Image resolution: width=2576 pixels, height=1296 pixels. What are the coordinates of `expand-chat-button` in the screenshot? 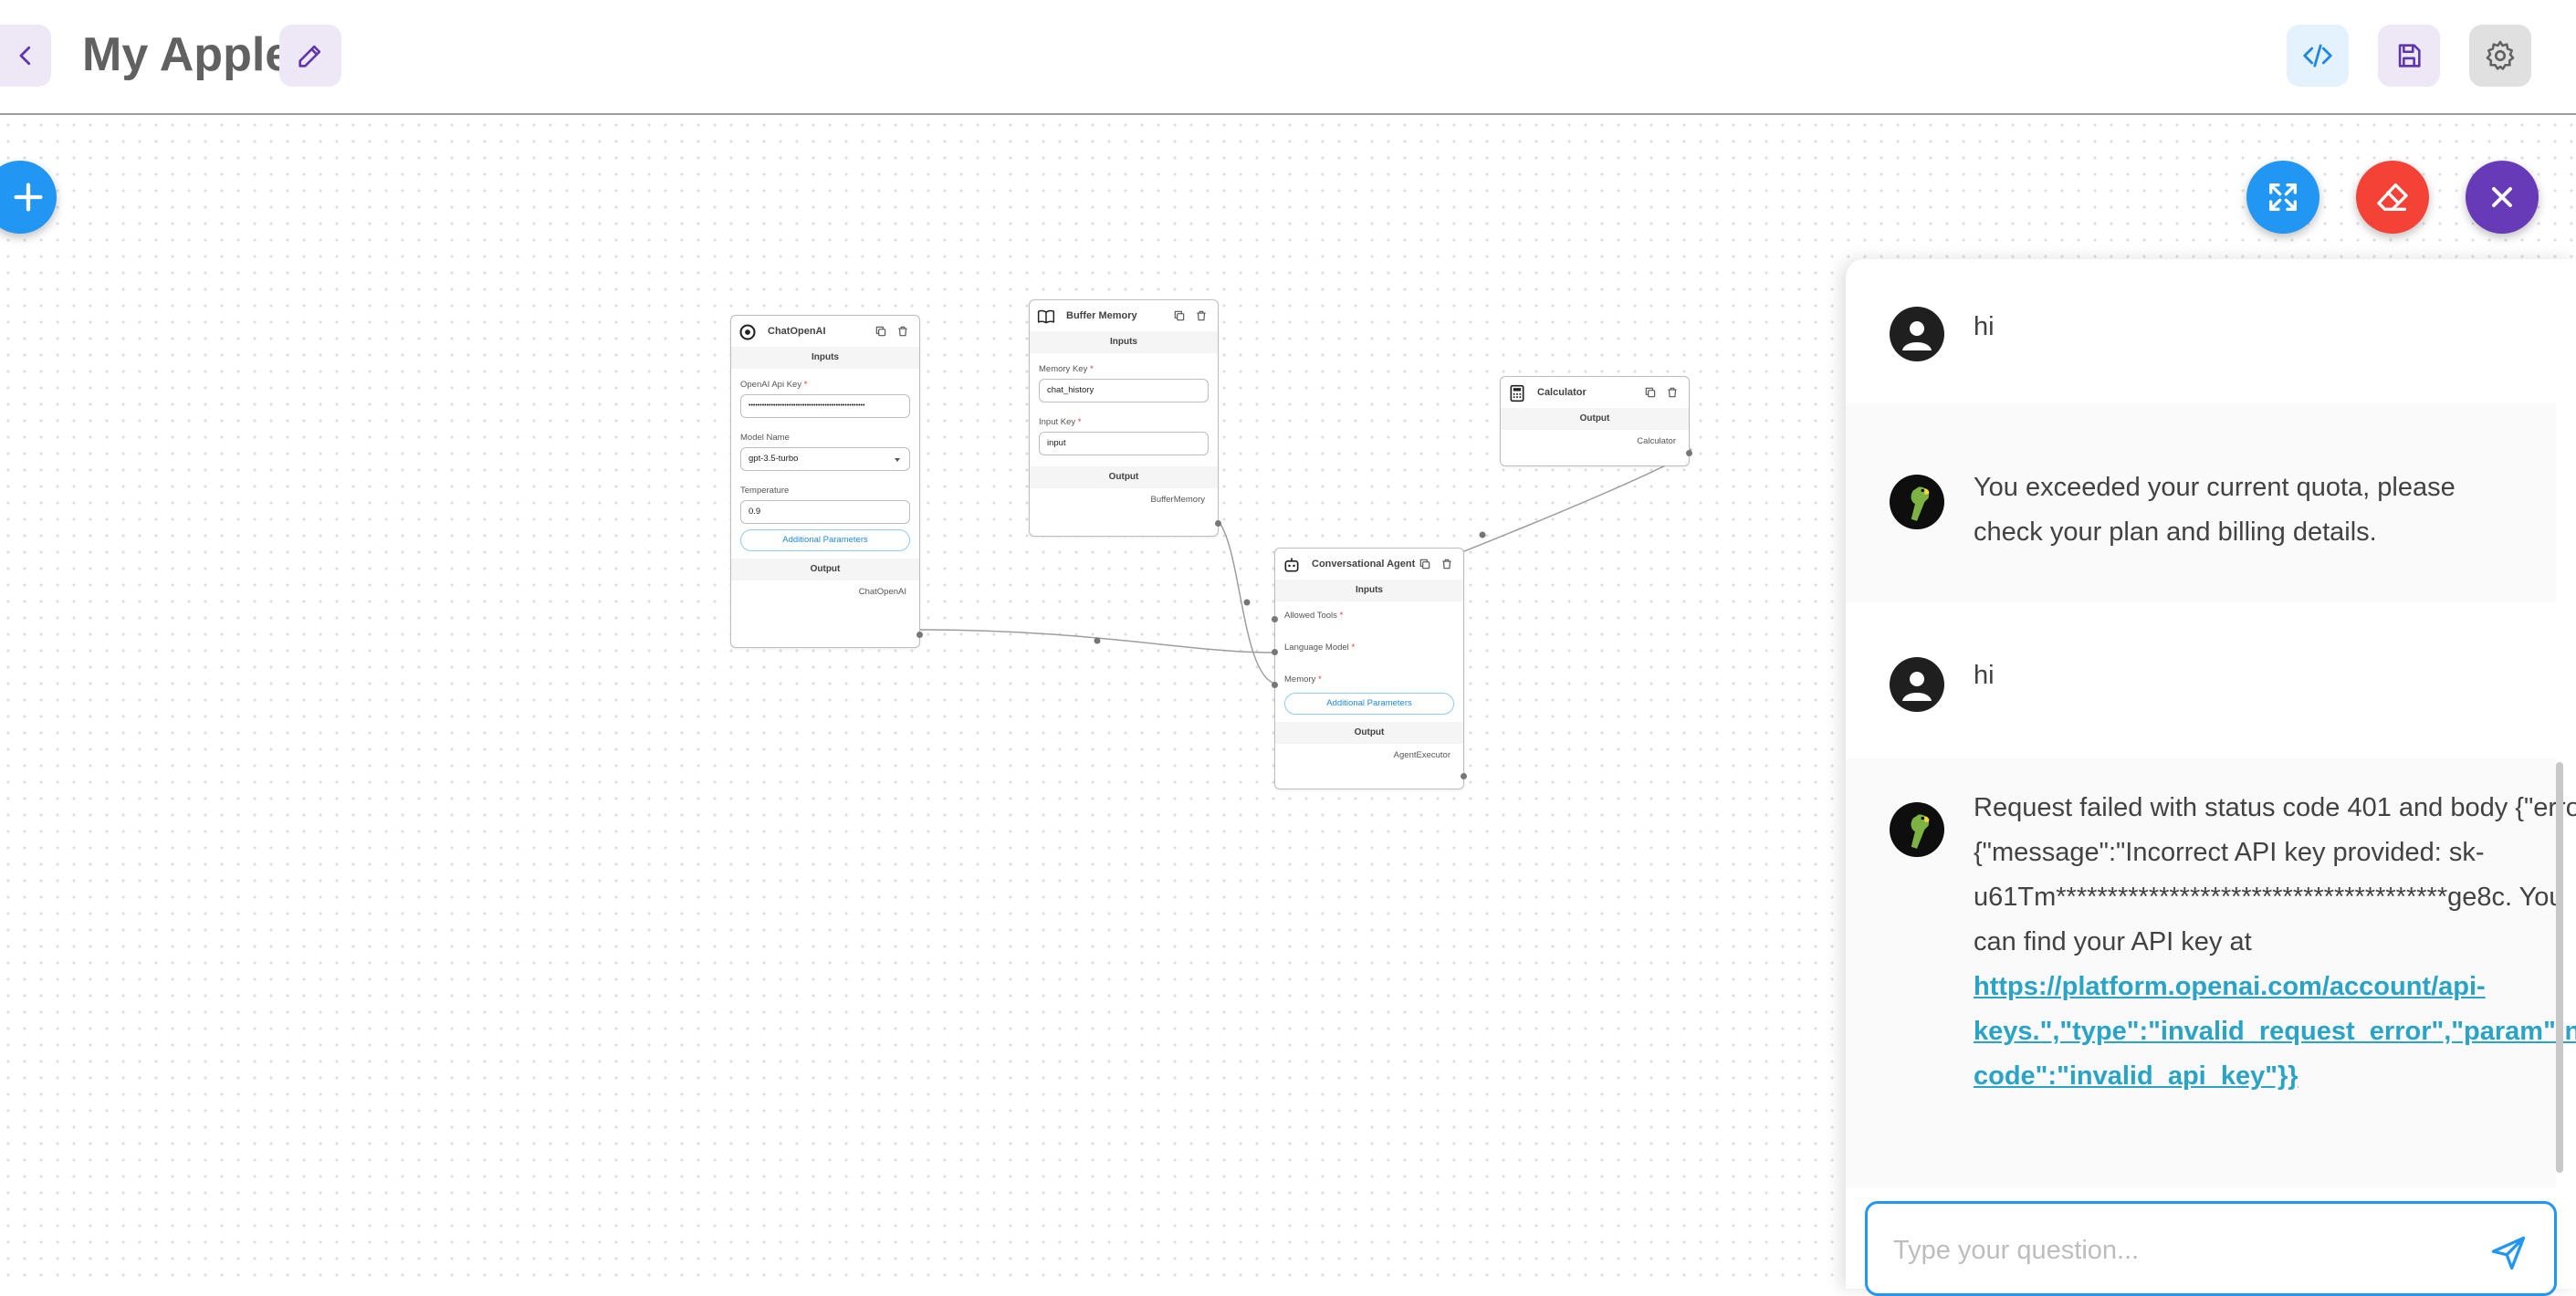 It's located at (2282, 197).